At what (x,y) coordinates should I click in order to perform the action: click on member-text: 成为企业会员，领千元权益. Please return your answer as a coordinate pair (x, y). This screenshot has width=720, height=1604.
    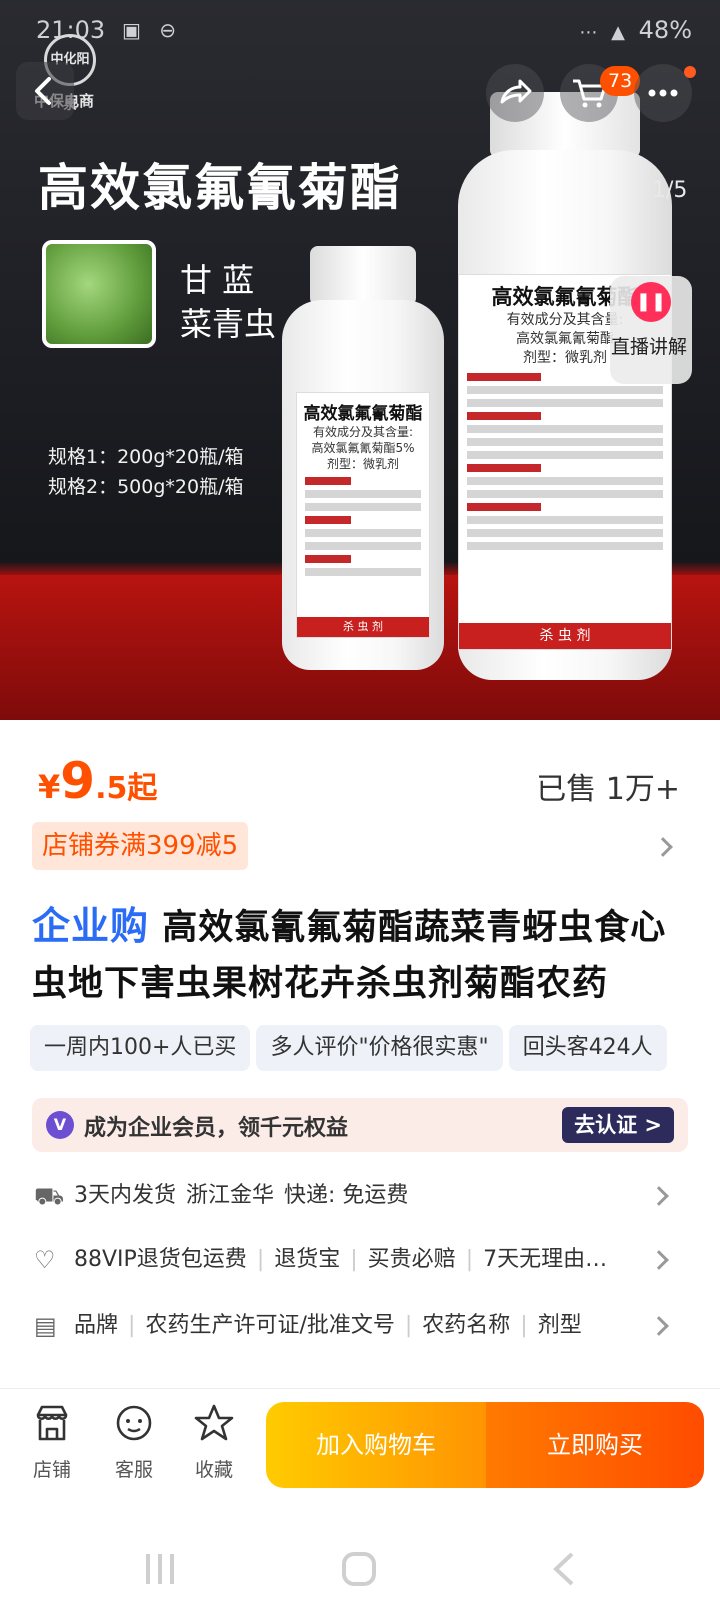
    Looking at the image, I should click on (216, 1128).